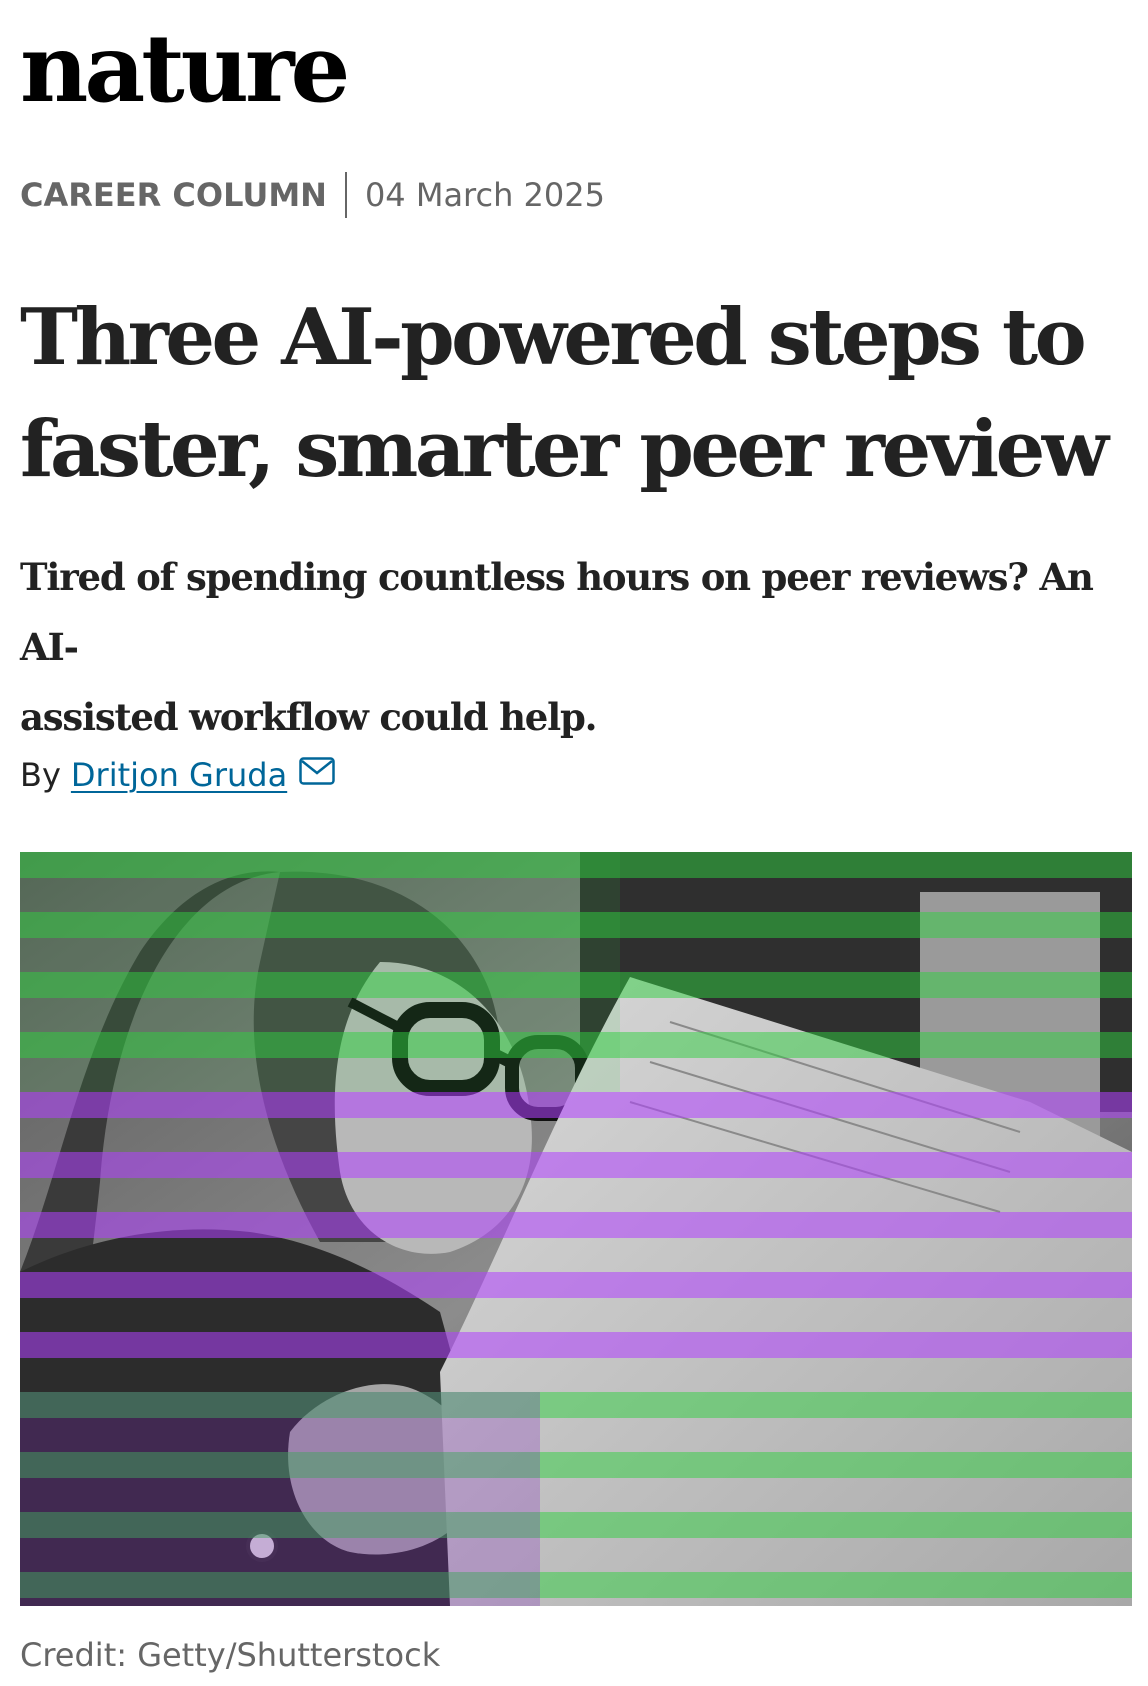 This screenshot has height=1686, width=1148. Describe the element at coordinates (317, 770) in the screenshot. I see `mail-icon` at that location.